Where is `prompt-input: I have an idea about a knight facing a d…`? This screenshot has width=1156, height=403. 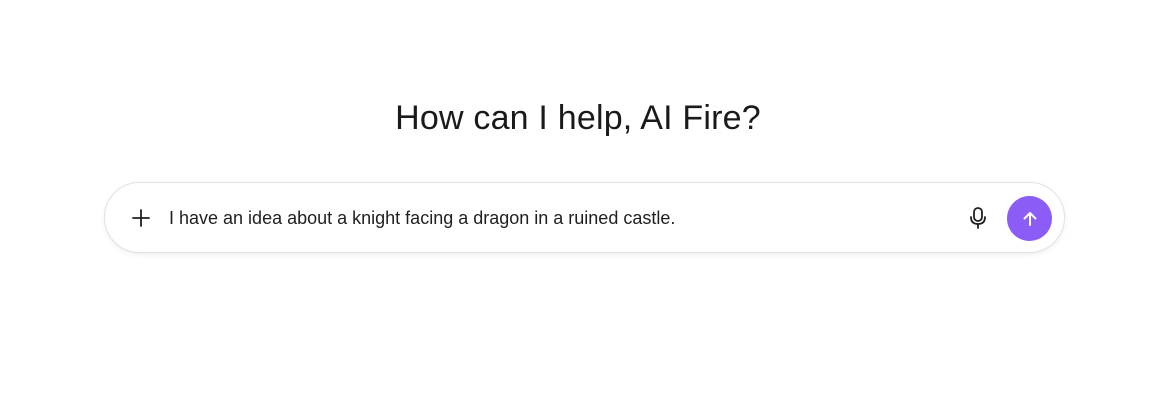
prompt-input: I have an idea about a knight facing a d… is located at coordinates (422, 218).